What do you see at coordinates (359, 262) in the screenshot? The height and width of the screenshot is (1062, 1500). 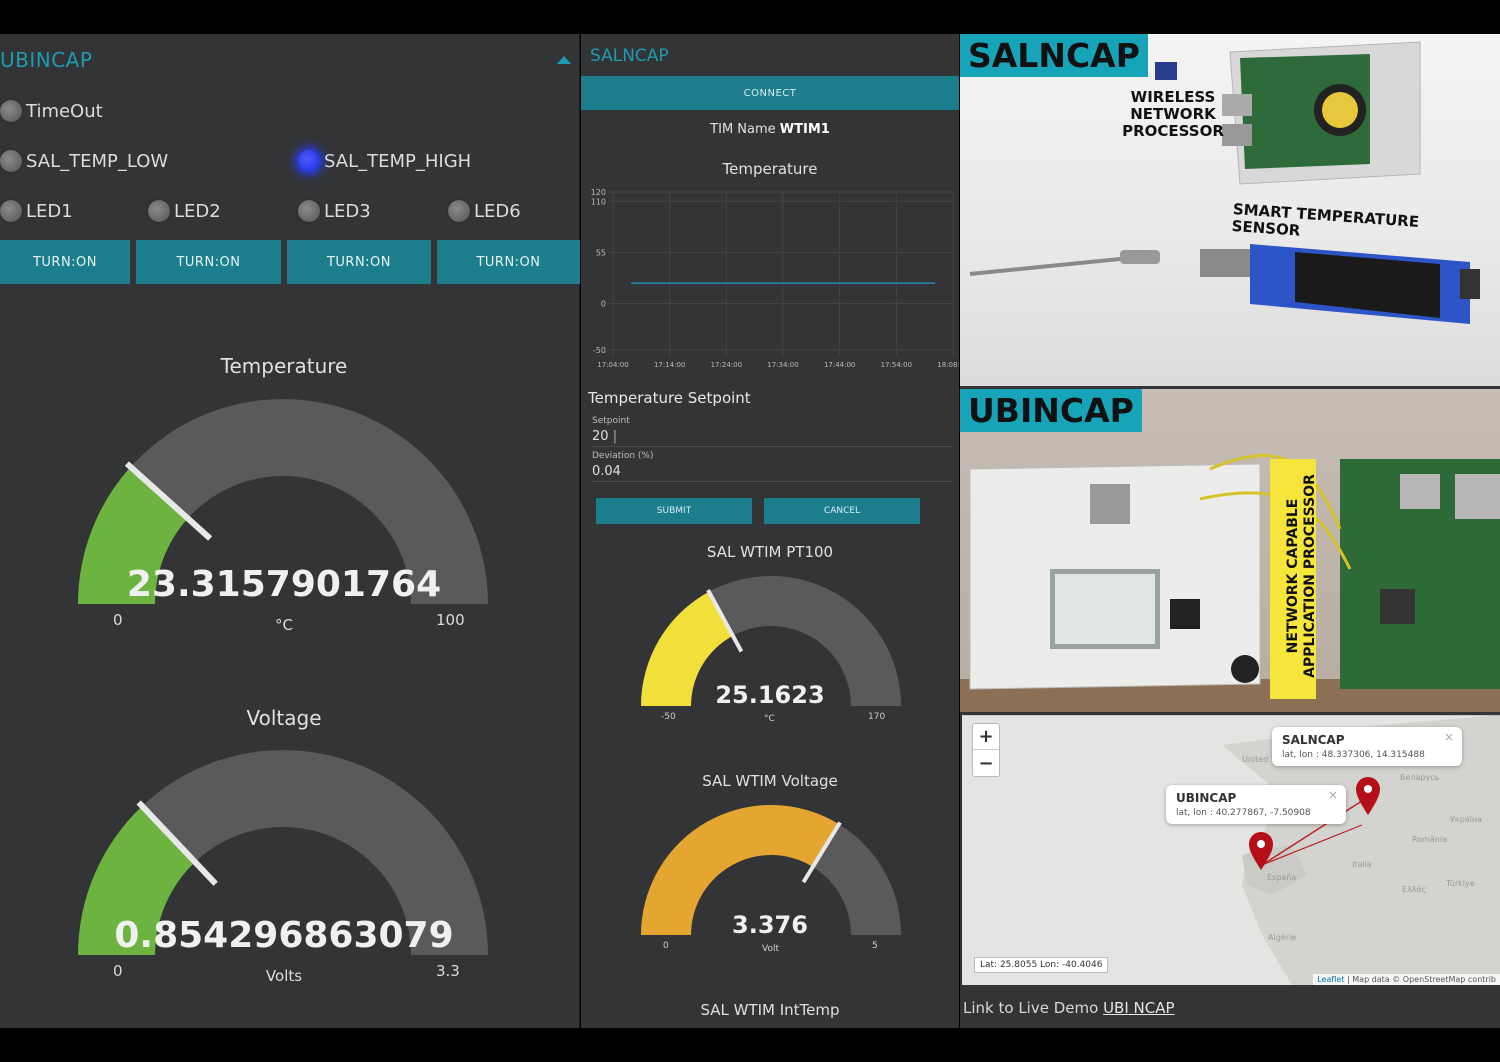 I see `turn-on-led3-button: TURN:ON` at bounding box center [359, 262].